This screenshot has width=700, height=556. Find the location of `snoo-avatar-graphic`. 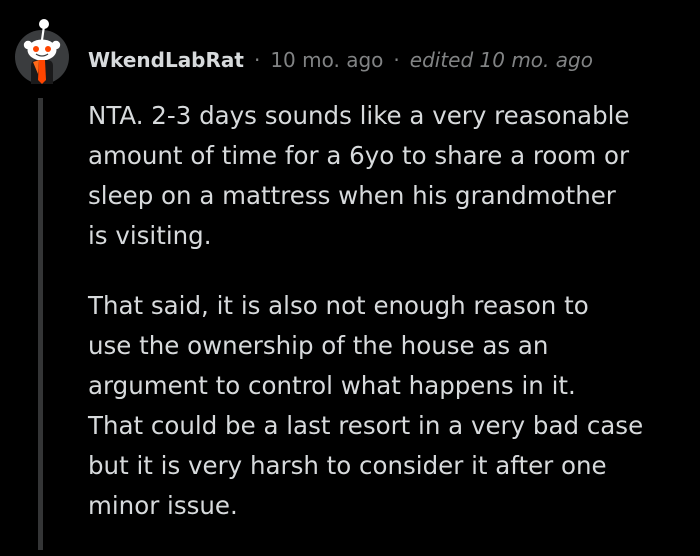

snoo-avatar-graphic is located at coordinates (42, 51).